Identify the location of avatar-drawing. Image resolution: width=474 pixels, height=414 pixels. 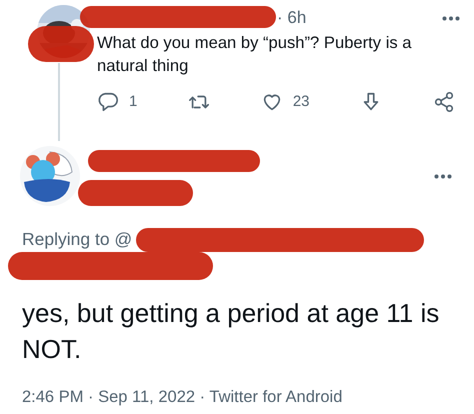
(50, 176).